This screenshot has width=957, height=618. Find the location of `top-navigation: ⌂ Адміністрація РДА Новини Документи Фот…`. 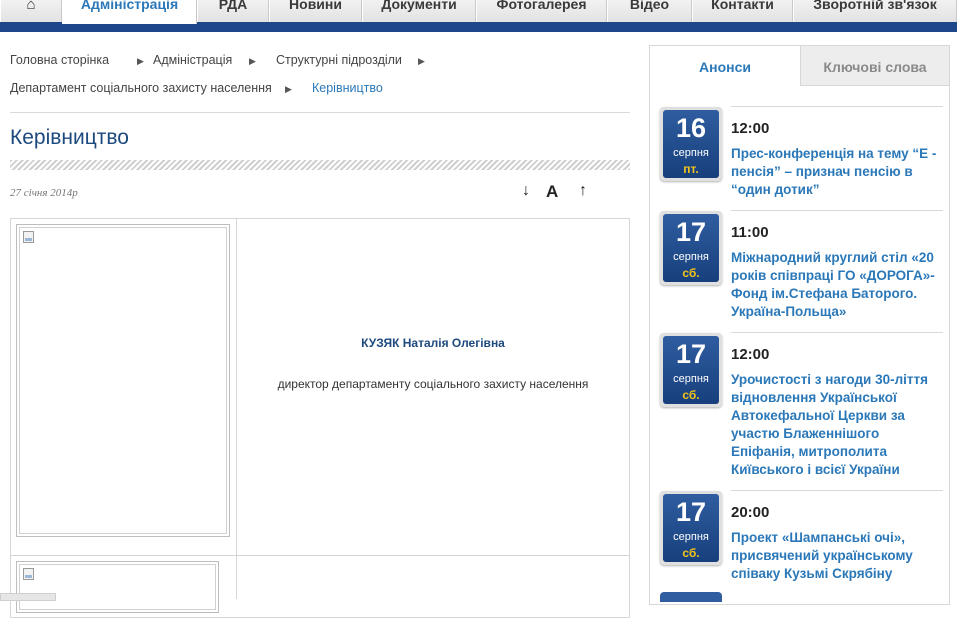

top-navigation: ⌂ Адміністрація РДА Новини Документи Фот… is located at coordinates (478, 16).